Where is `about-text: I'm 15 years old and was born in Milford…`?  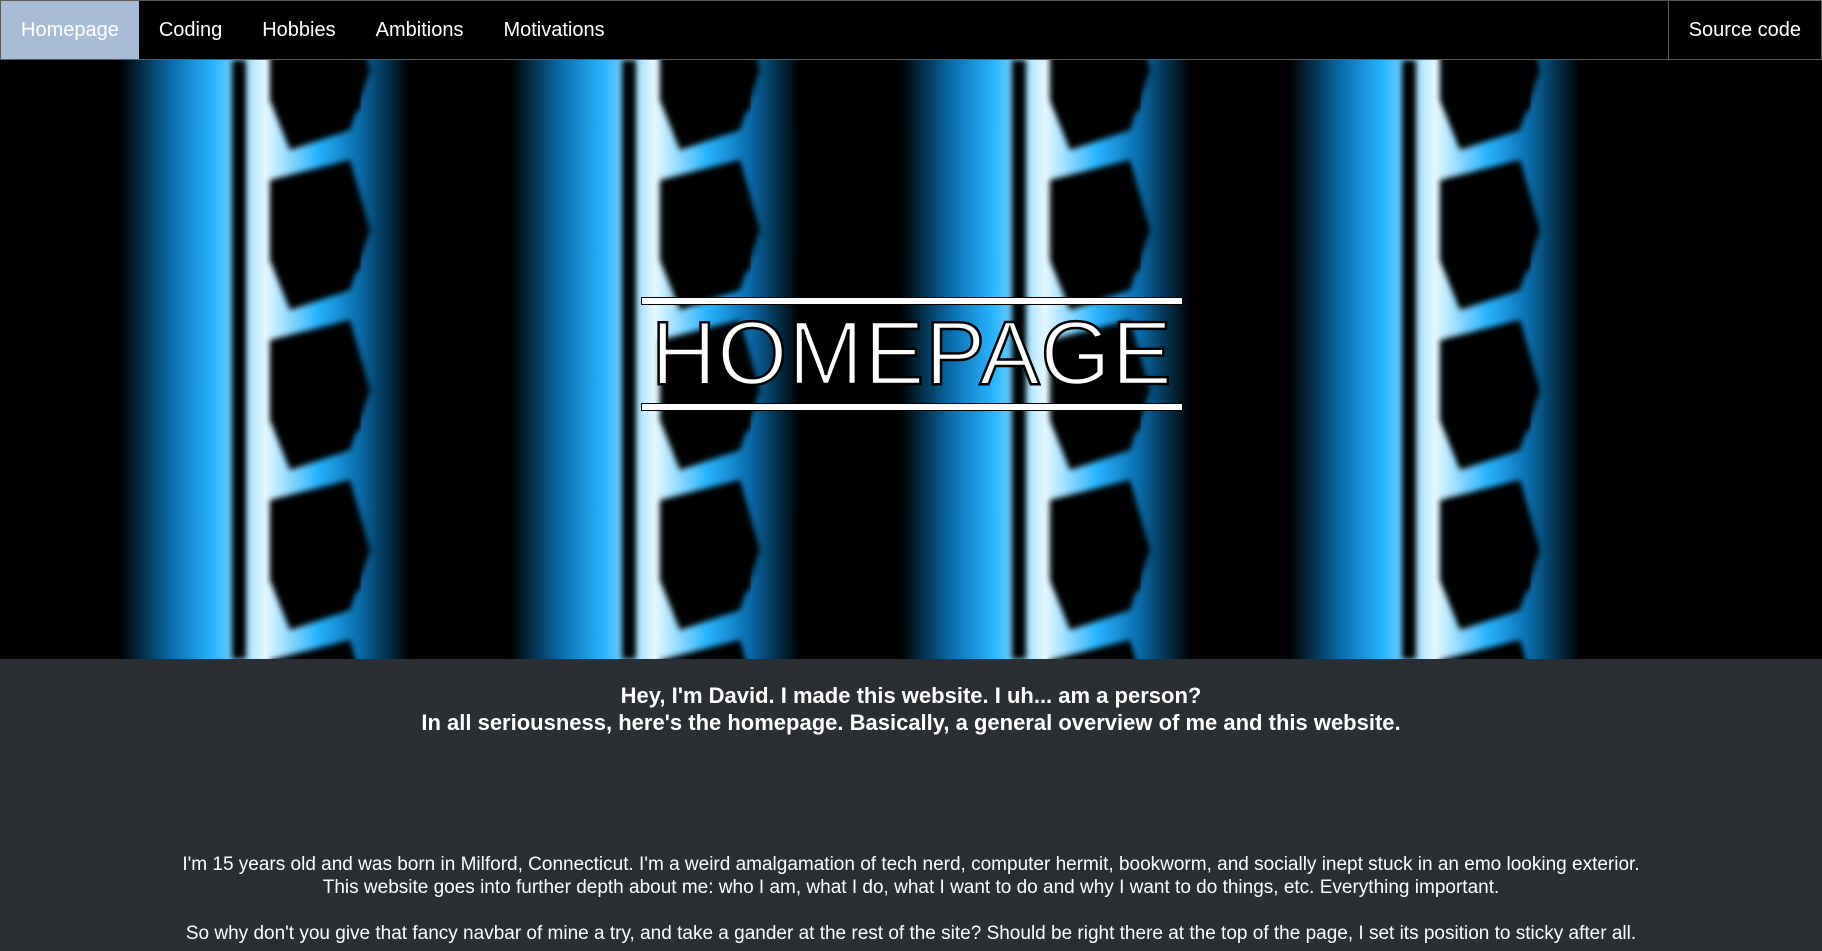
about-text: I'm 15 years old and was born in Milford… is located at coordinates (911, 899).